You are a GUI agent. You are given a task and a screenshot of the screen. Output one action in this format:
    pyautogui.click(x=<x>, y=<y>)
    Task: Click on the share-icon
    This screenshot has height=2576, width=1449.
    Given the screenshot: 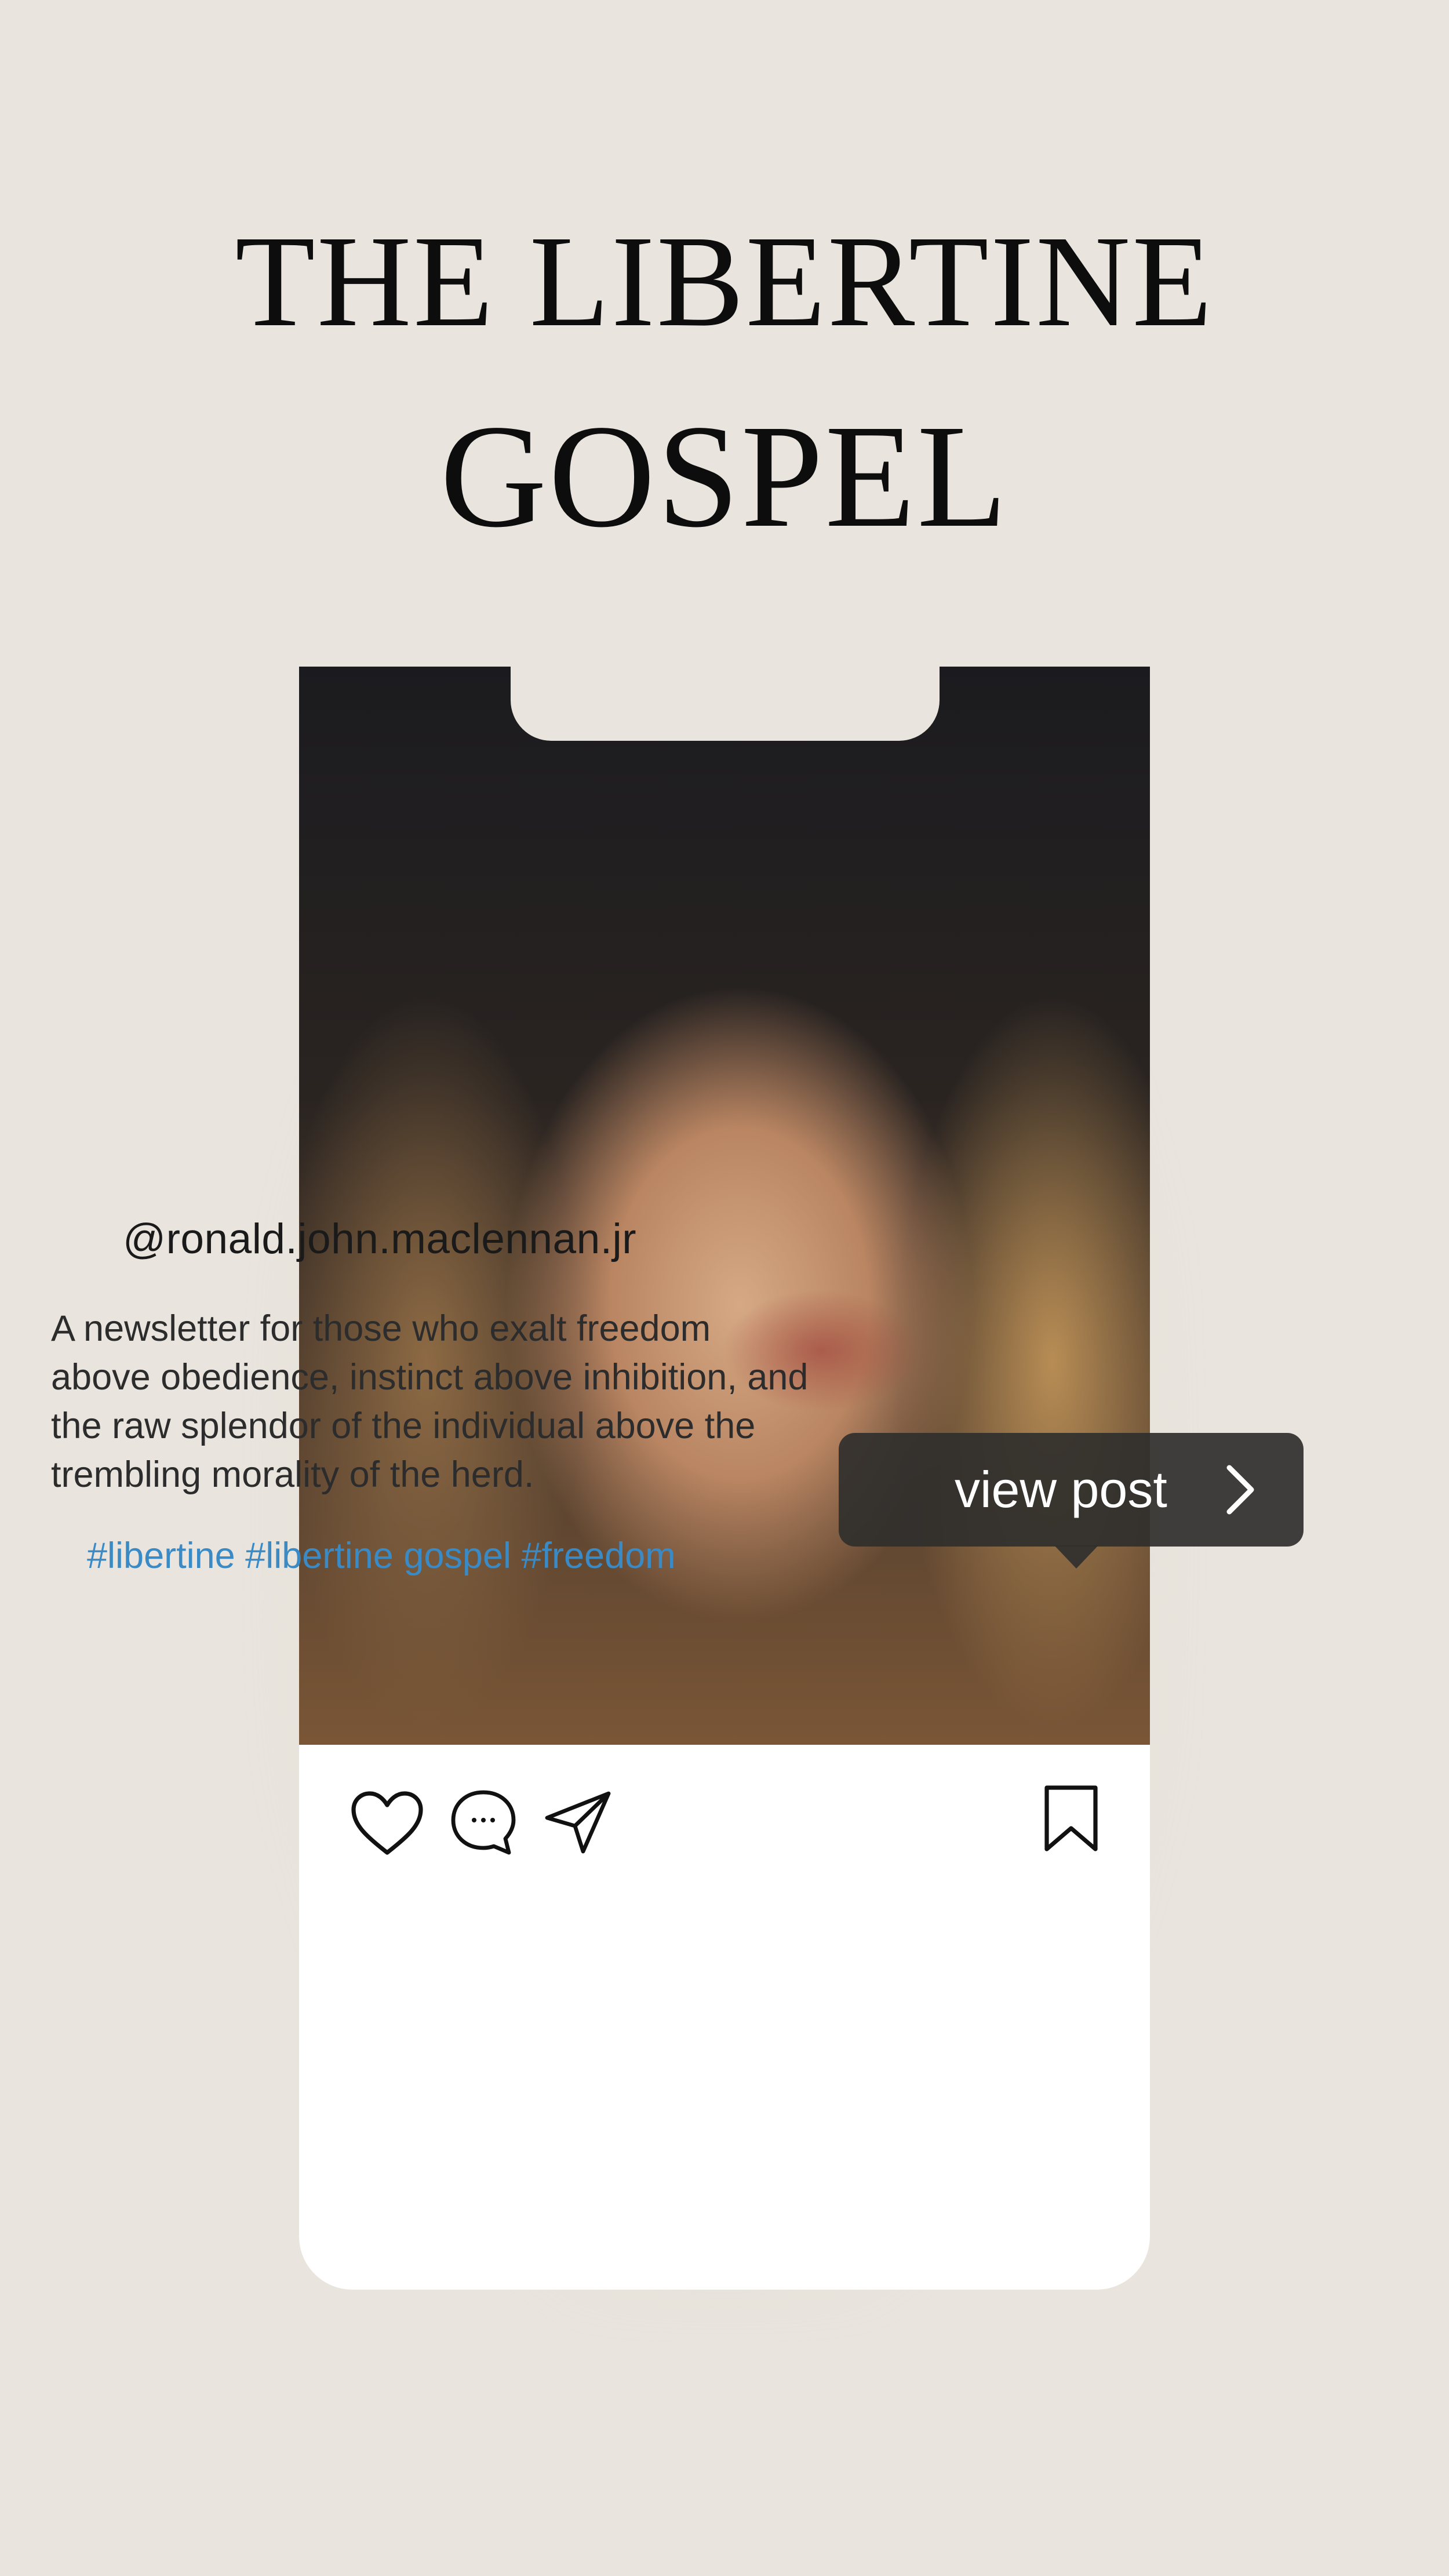 What is the action you would take?
    pyautogui.click(x=578, y=1822)
    